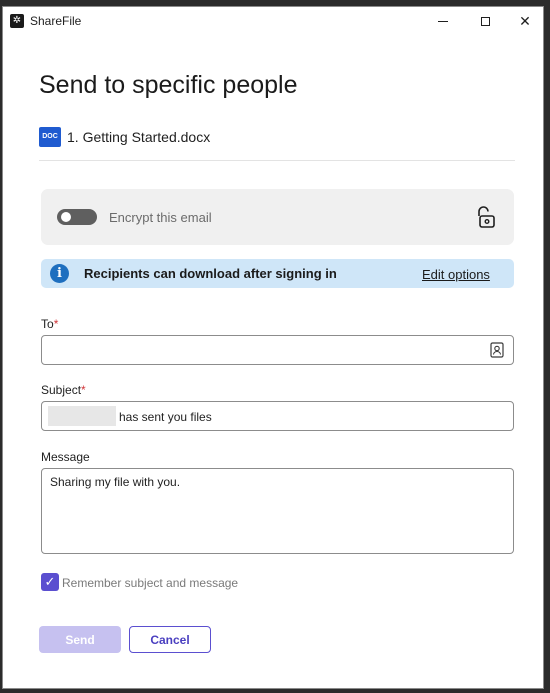  I want to click on info-icon: i, so click(59, 273).